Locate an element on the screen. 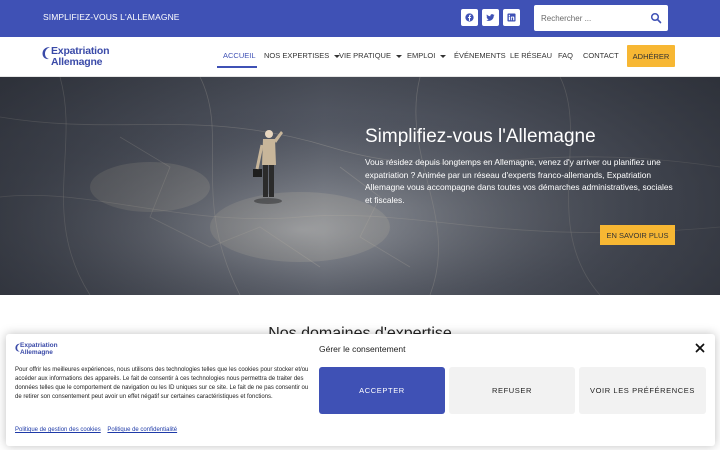 Image resolution: width=720 pixels, height=450 pixels. cookie-logo: Expatriation Allemagne is located at coordinates (45, 350).